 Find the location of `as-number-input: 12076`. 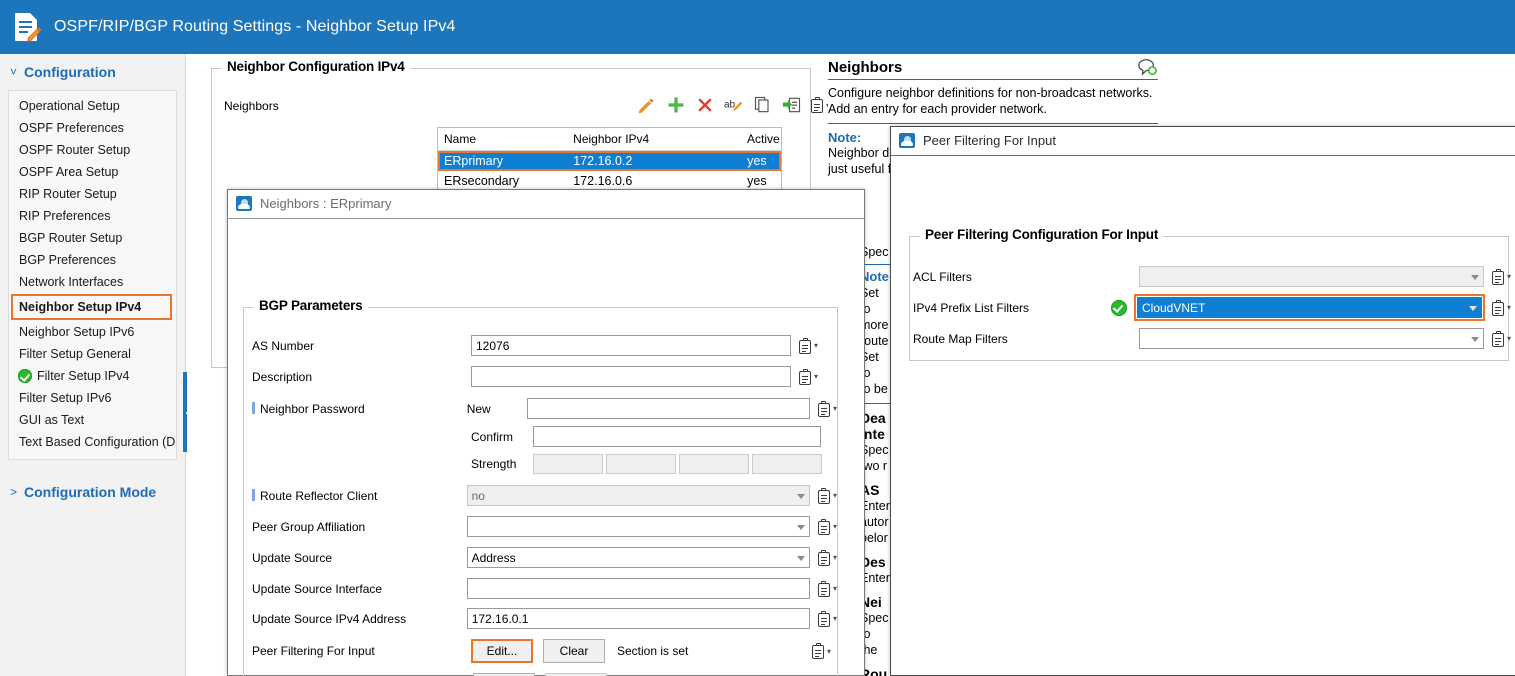

as-number-input: 12076 is located at coordinates (631, 345).